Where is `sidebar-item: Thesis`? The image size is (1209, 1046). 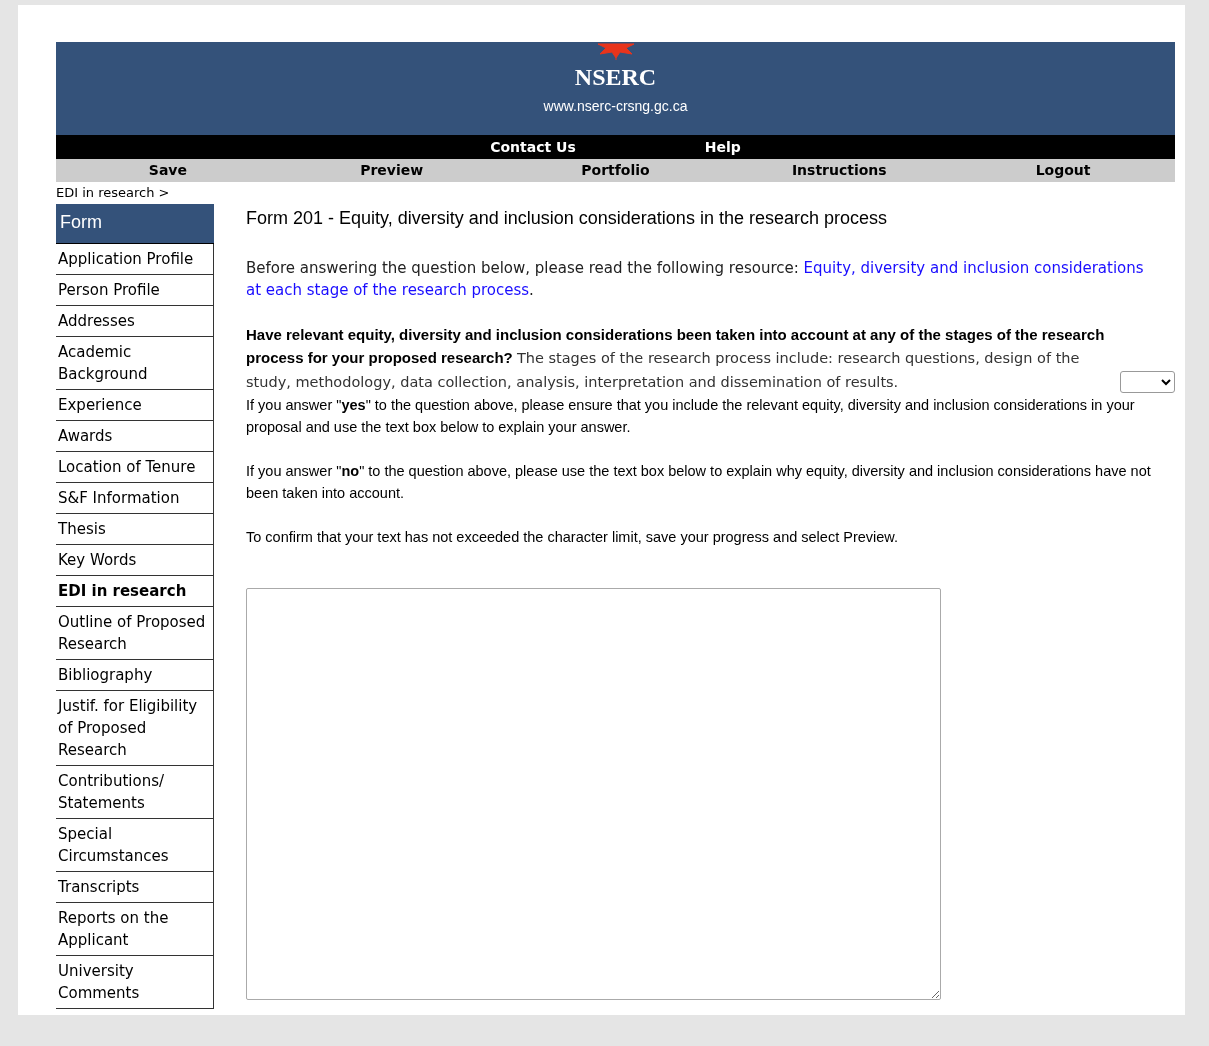
sidebar-item: Thesis is located at coordinates (135, 529).